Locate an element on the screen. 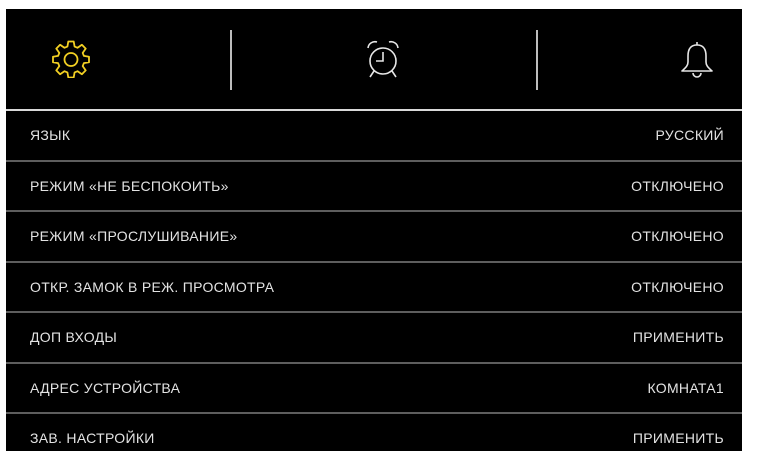 Image resolution: width=757 pixels, height=457 pixels. bell-icon is located at coordinates (697, 59).